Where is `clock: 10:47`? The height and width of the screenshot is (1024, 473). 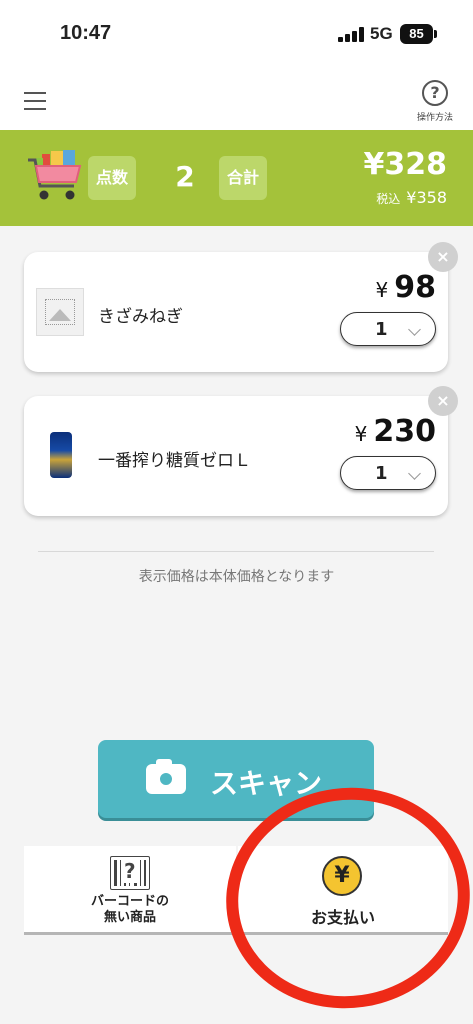
clock: 10:47 is located at coordinates (86, 33).